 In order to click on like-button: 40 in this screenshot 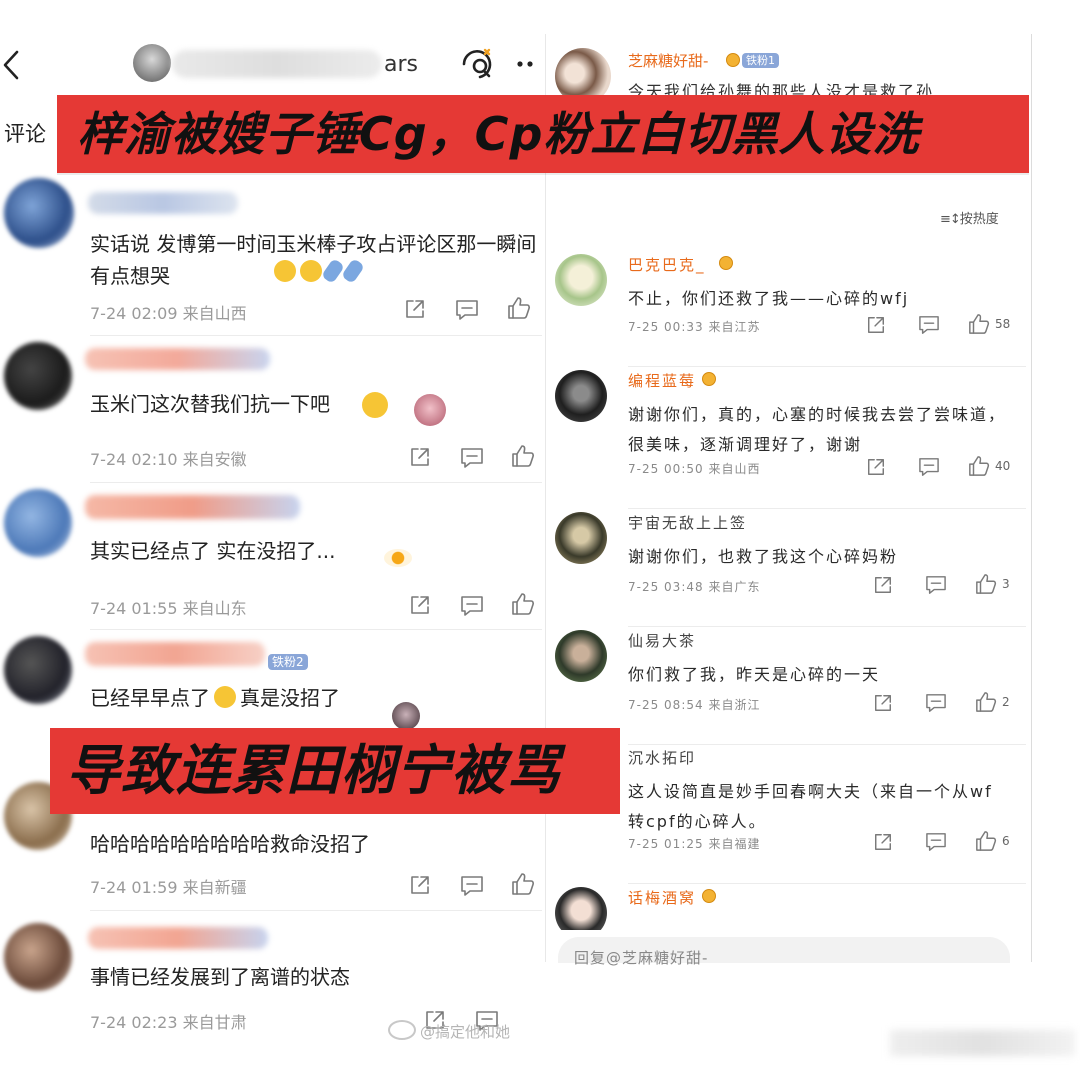, I will do `click(989, 466)`.